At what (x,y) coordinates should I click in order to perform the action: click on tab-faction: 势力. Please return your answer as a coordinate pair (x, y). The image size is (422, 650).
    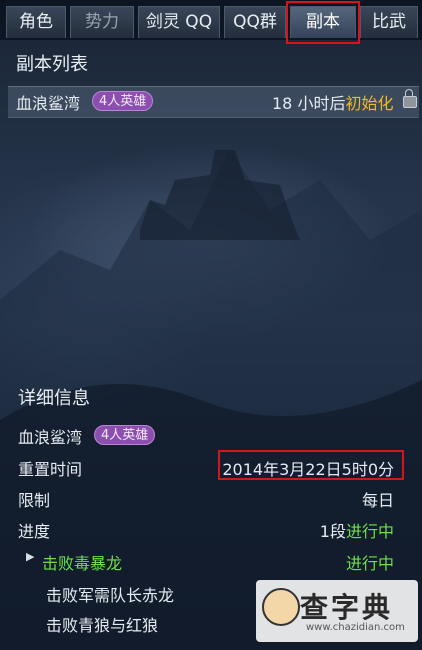
    Looking at the image, I should click on (102, 22).